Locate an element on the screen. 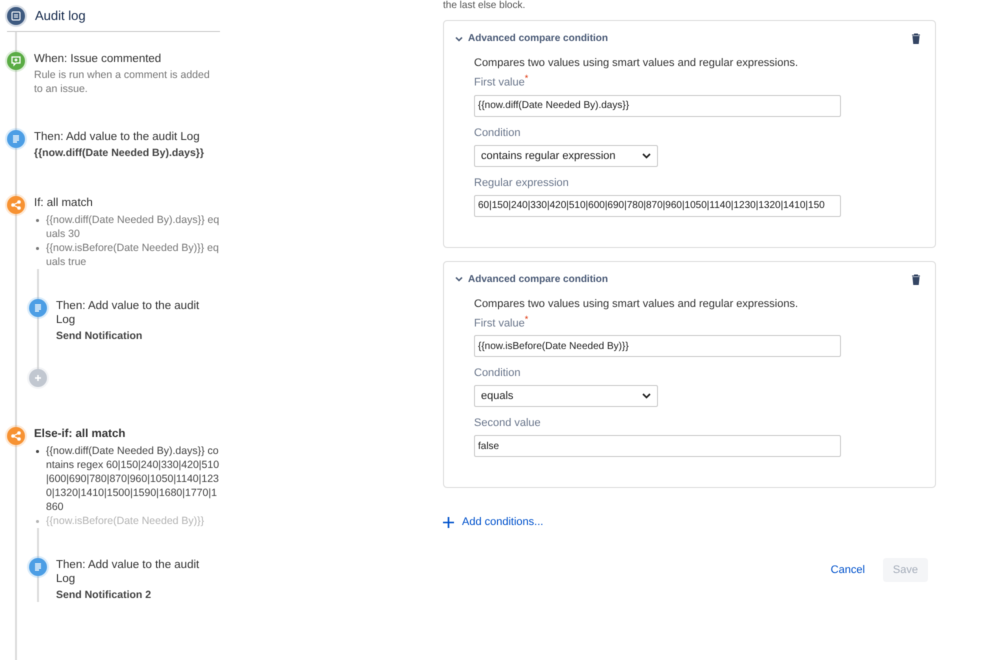 This screenshot has height=660, width=999. rule-title: Audit log is located at coordinates (60, 15).